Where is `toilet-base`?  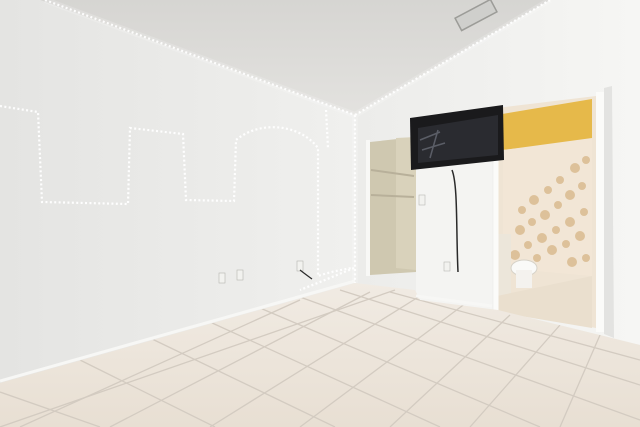
toilet-base is located at coordinates (524, 279).